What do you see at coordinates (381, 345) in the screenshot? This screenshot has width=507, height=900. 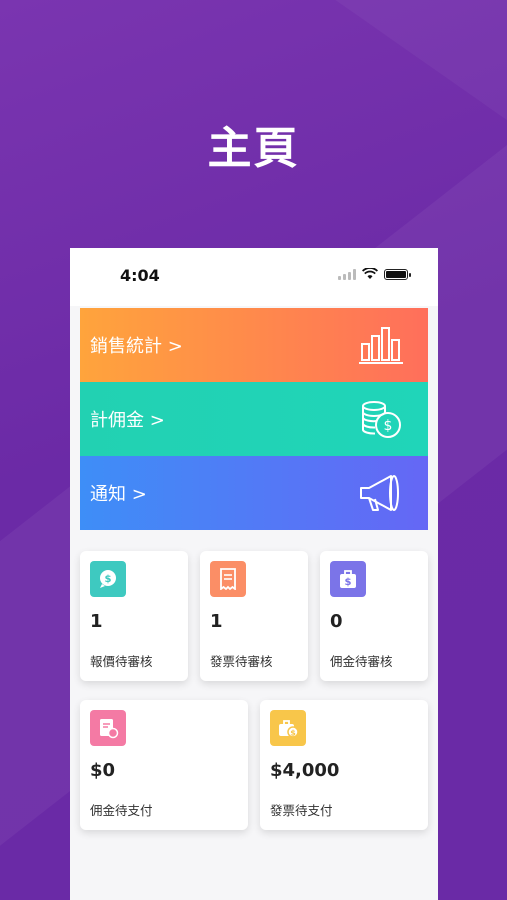 I see `bar-chart-icon` at bounding box center [381, 345].